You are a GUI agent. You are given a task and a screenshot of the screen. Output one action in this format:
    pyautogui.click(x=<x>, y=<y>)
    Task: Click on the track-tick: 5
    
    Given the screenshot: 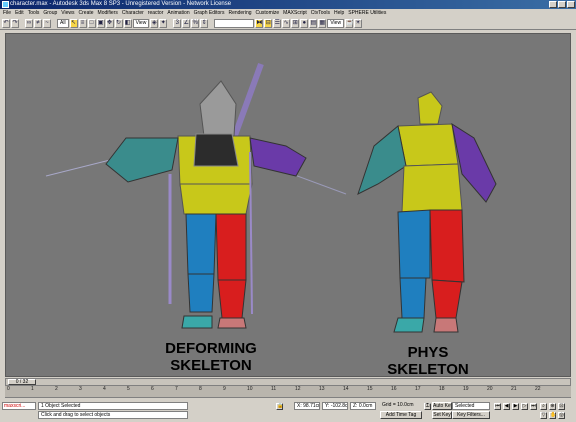 What is the action you would take?
    pyautogui.click(x=128, y=389)
    